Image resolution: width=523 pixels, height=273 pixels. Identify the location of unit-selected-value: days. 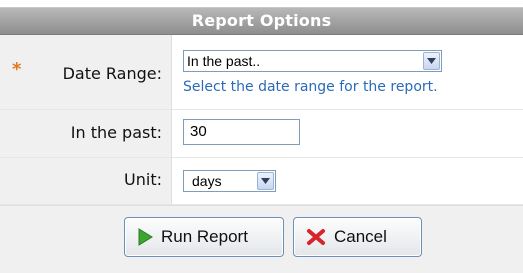
(207, 181).